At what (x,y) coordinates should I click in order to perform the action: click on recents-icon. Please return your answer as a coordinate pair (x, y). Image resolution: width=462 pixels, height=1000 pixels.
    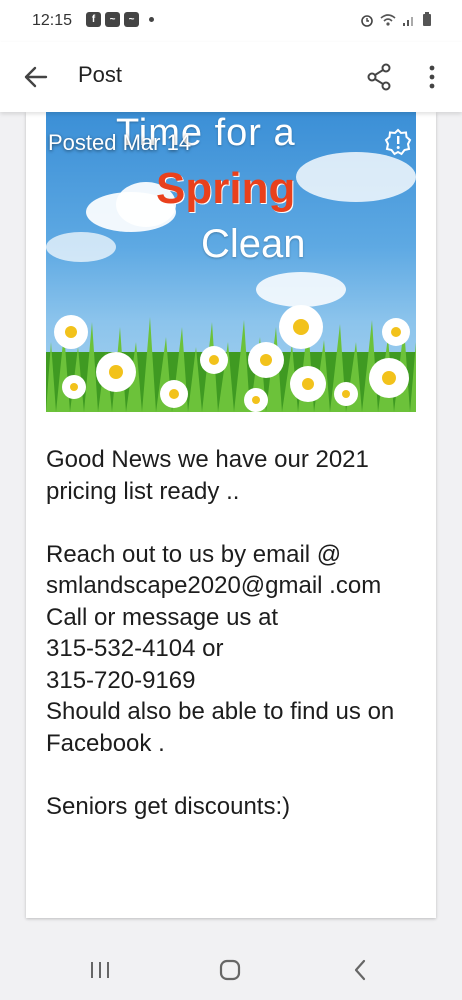
    Looking at the image, I should click on (100, 970).